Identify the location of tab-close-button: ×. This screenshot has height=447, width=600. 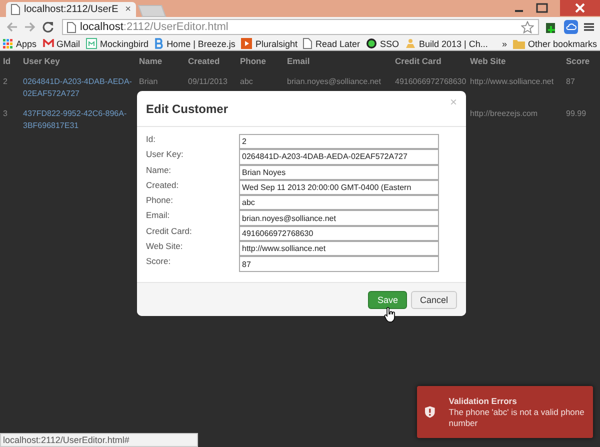
(128, 9).